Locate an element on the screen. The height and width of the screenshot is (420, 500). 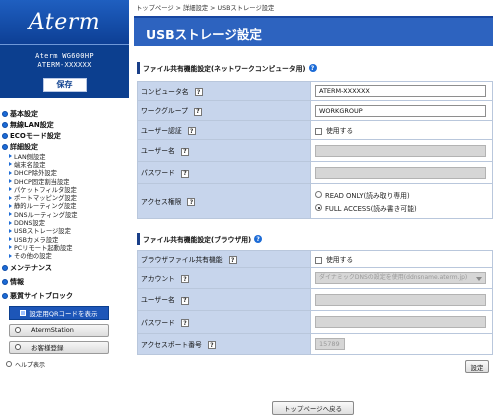
nav-detail-settings: 詳細設定 is located at coordinates (65, 146).